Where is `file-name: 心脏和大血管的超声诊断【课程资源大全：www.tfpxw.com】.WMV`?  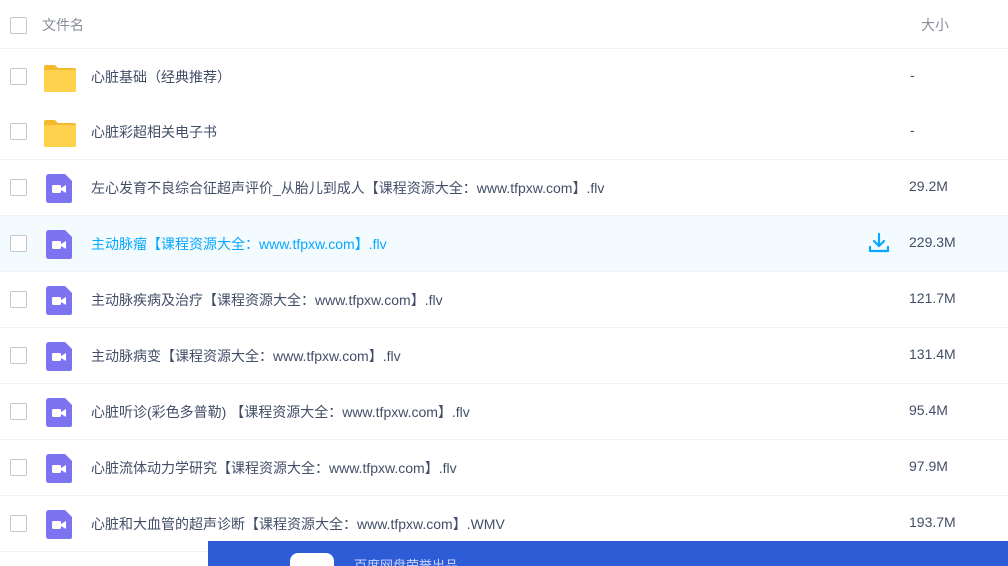 file-name: 心脏和大血管的超声诊断【课程资源大全：www.tfpxw.com】.WMV is located at coordinates (298, 524).